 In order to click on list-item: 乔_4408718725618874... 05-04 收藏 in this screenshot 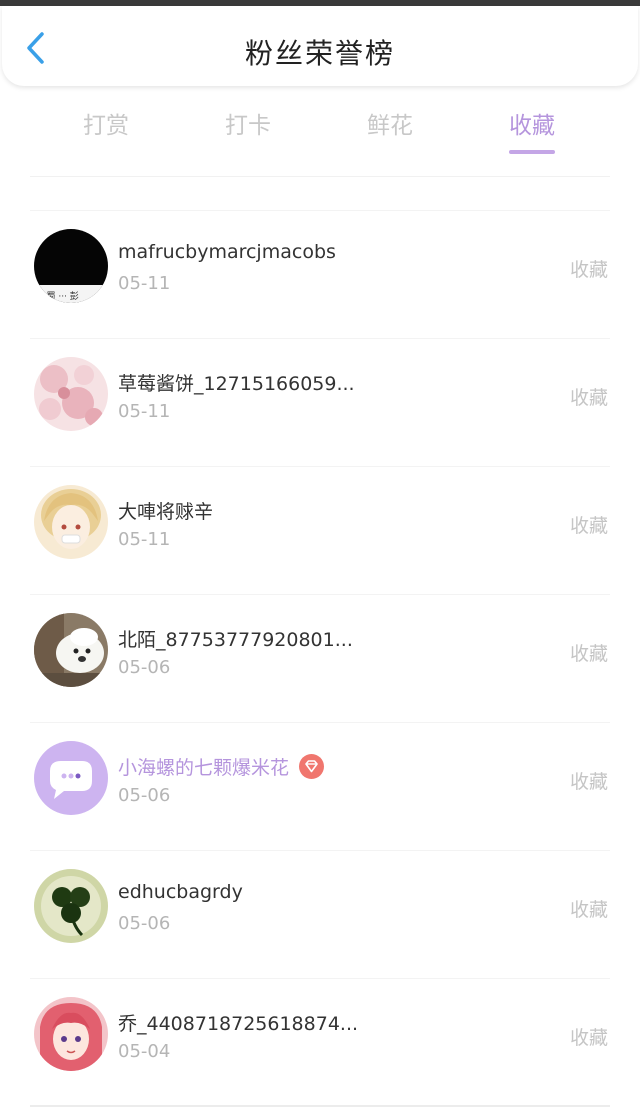, I will do `click(320, 1042)`.